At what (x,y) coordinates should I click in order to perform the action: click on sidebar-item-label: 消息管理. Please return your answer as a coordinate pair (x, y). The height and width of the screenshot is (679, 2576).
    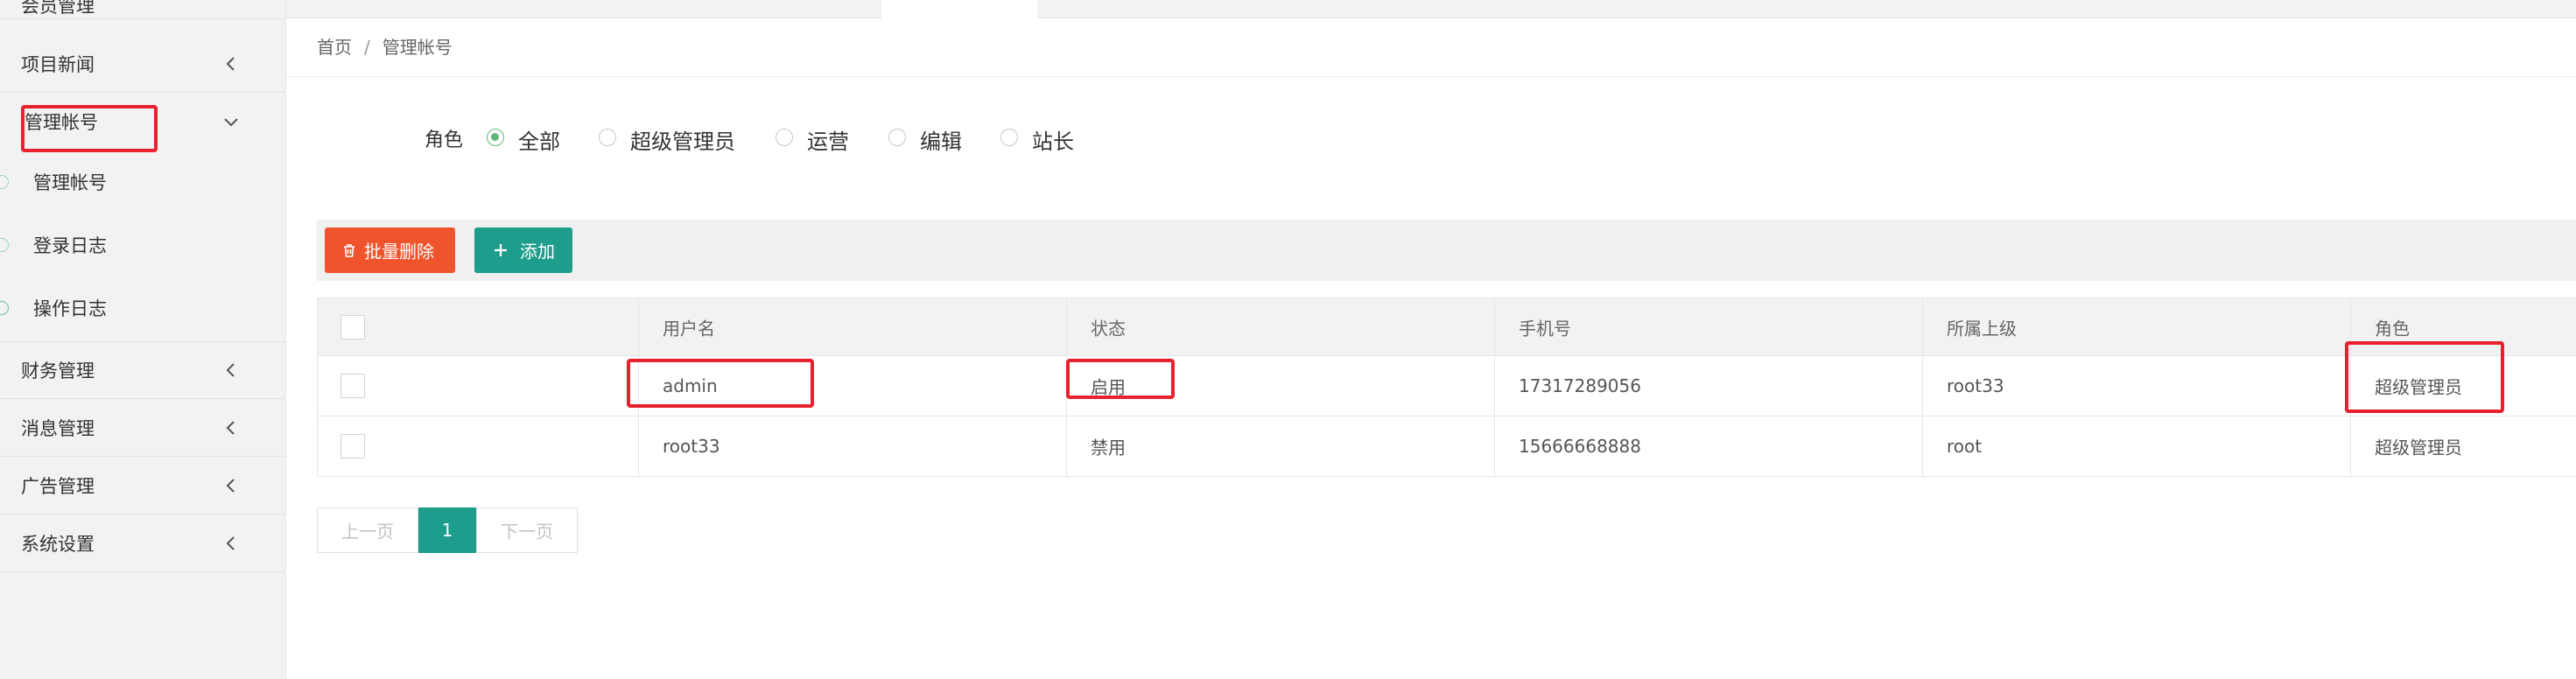
    Looking at the image, I should click on (58, 428).